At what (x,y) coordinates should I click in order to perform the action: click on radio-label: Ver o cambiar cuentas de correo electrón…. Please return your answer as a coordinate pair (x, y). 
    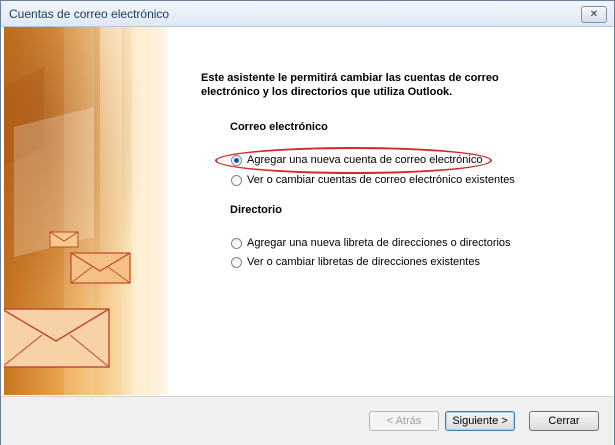
    Looking at the image, I should click on (381, 180).